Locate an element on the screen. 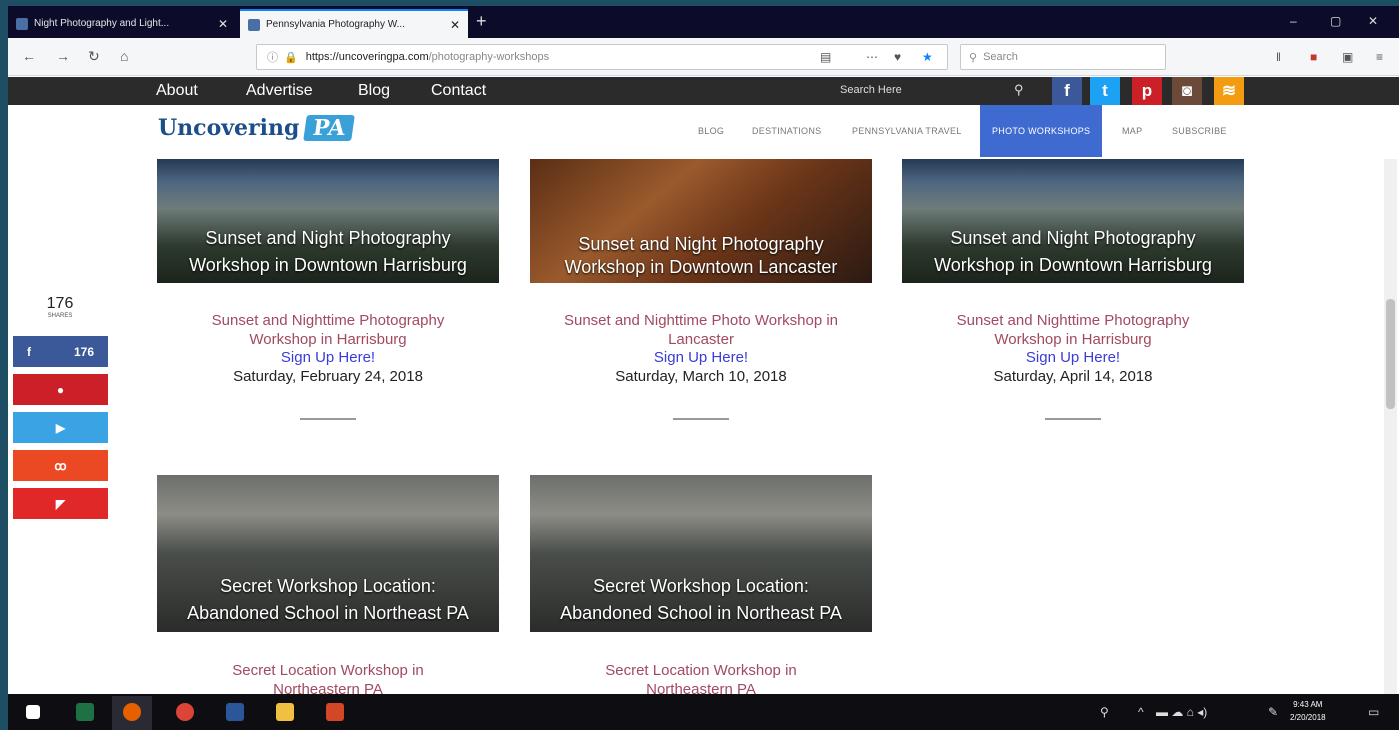 Image resolution: width=1399 pixels, height=730 pixels. tab-pennsylvania-photography: Pennsylvania Photography W... ✕ is located at coordinates (354, 23).